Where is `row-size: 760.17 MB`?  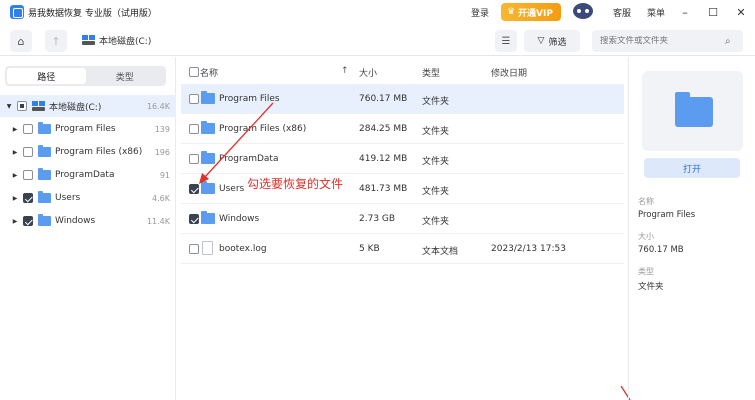 row-size: 760.17 MB is located at coordinates (383, 99).